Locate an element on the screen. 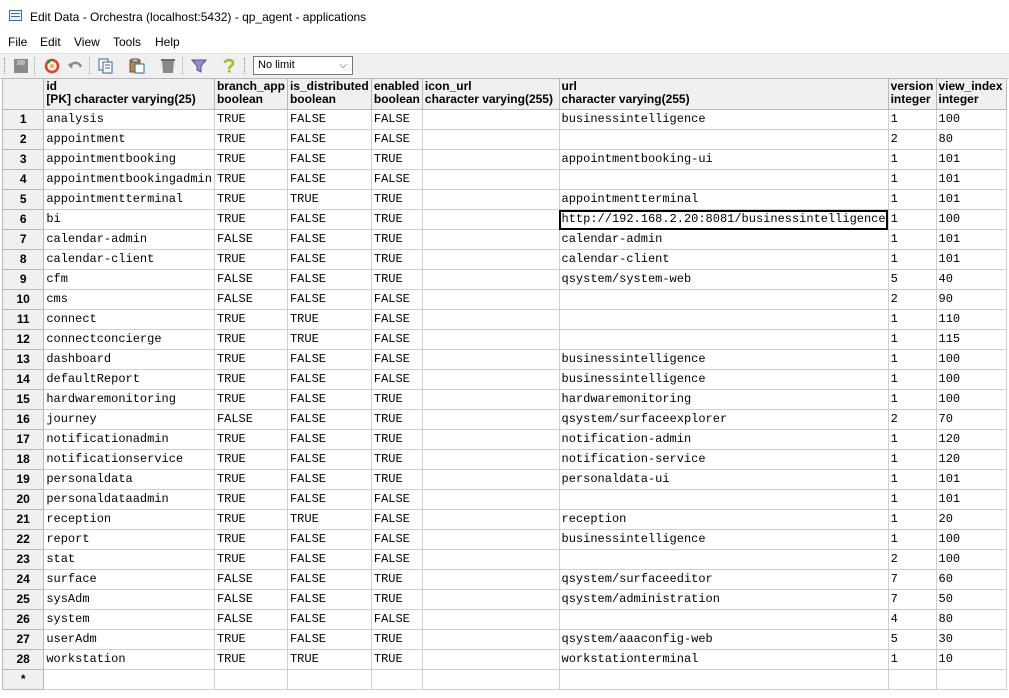 Image resolution: width=1009 pixels, height=698 pixels. cell-id: report is located at coordinates (129, 539).